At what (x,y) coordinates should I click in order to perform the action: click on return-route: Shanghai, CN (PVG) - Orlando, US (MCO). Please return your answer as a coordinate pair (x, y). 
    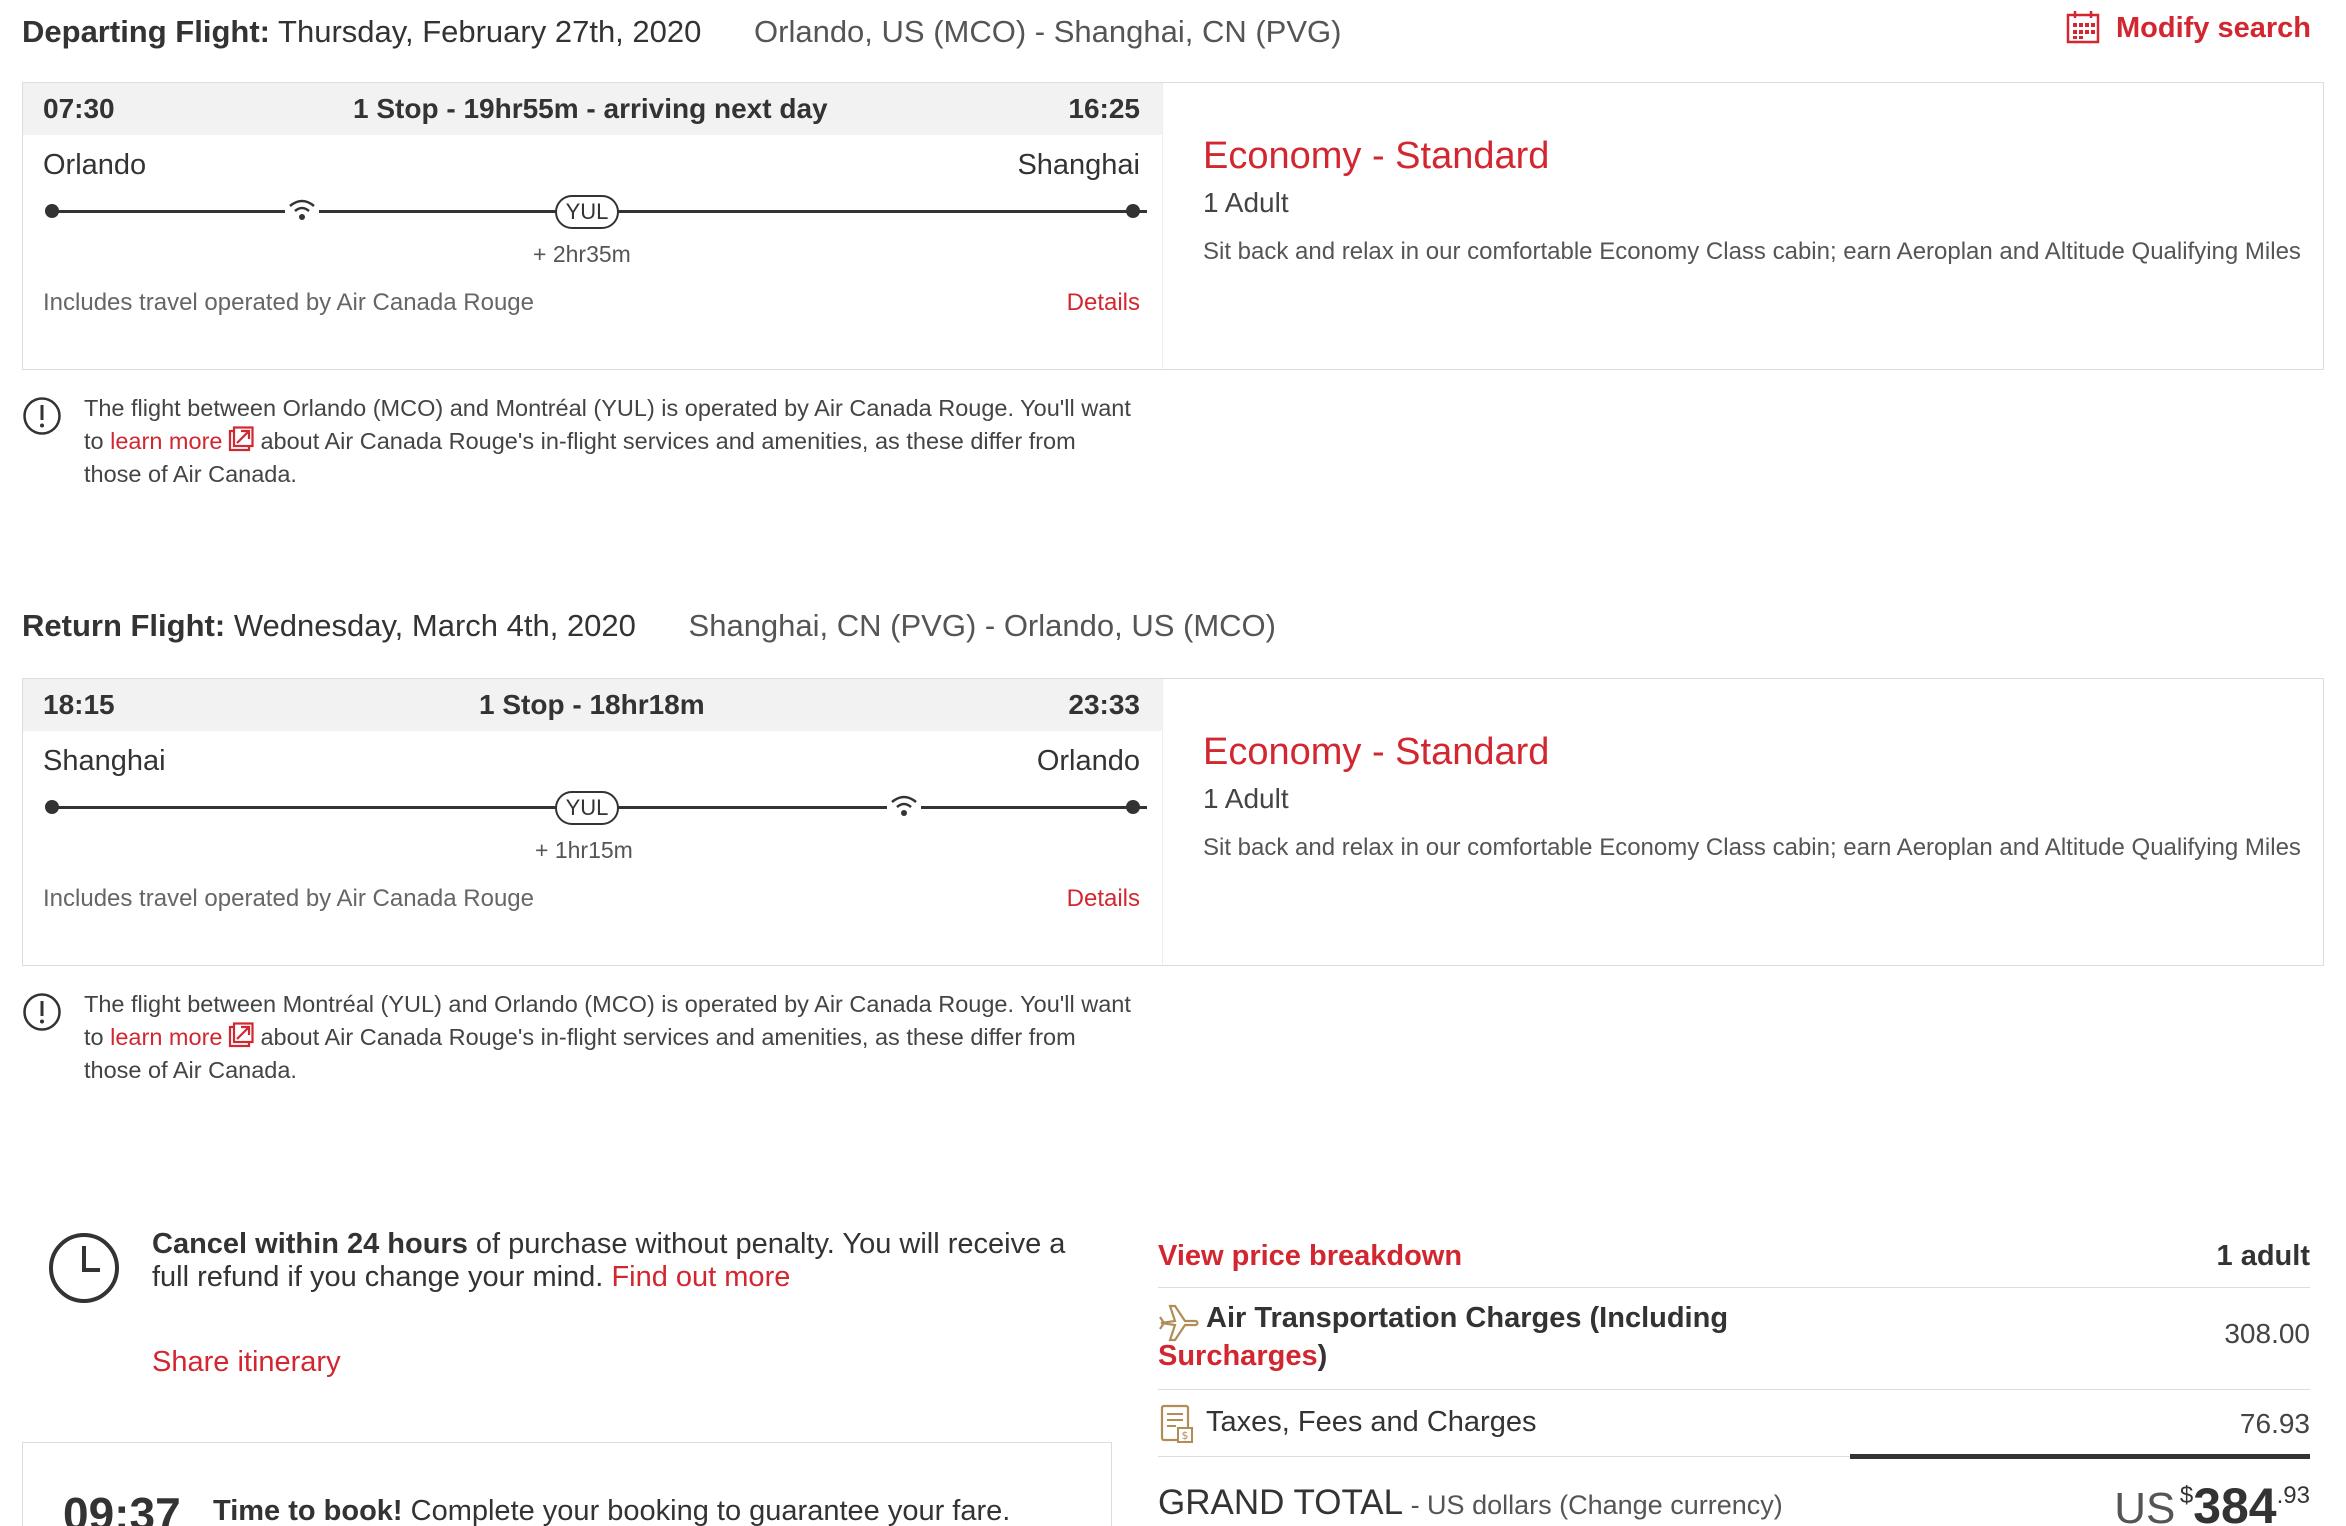
    Looking at the image, I should click on (982, 625).